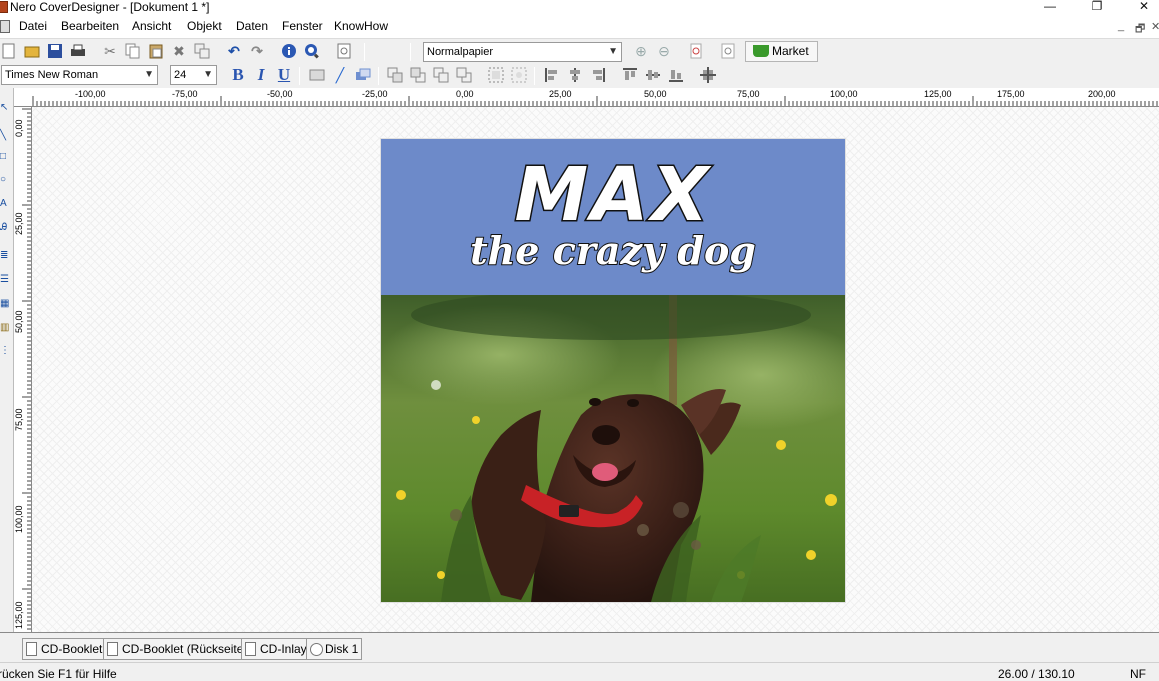 The width and height of the screenshot is (1159, 681). I want to click on print-icon, so click(78, 51).